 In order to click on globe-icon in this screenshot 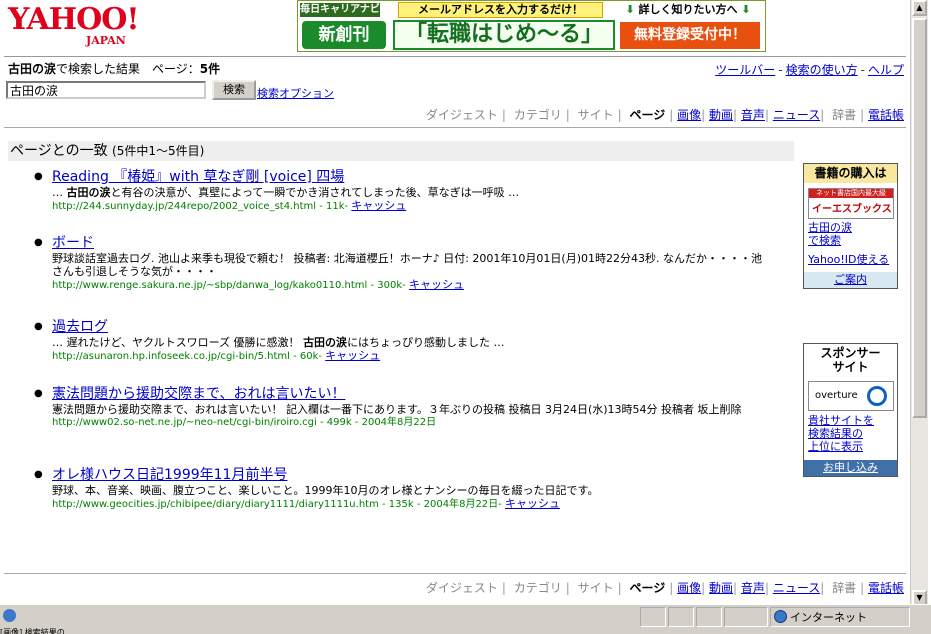, I will do `click(780, 616)`.